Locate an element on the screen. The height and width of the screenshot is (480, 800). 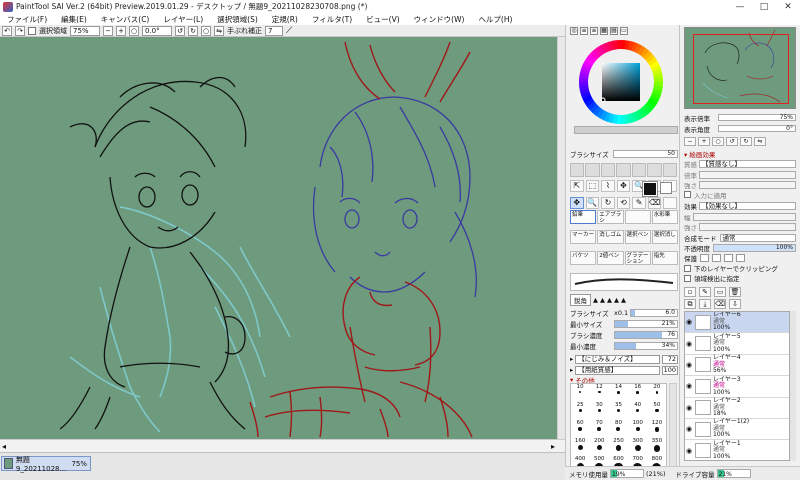
delete-layer-icon: 🗑 is located at coordinates (735, 292).